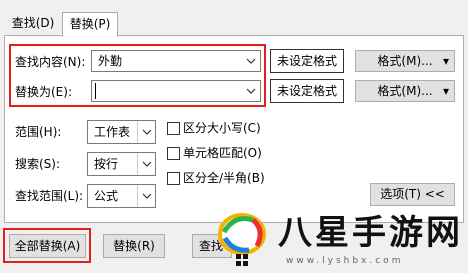  Describe the element at coordinates (121, 164) in the screenshot. I see `search-order-select: 按行` at that location.